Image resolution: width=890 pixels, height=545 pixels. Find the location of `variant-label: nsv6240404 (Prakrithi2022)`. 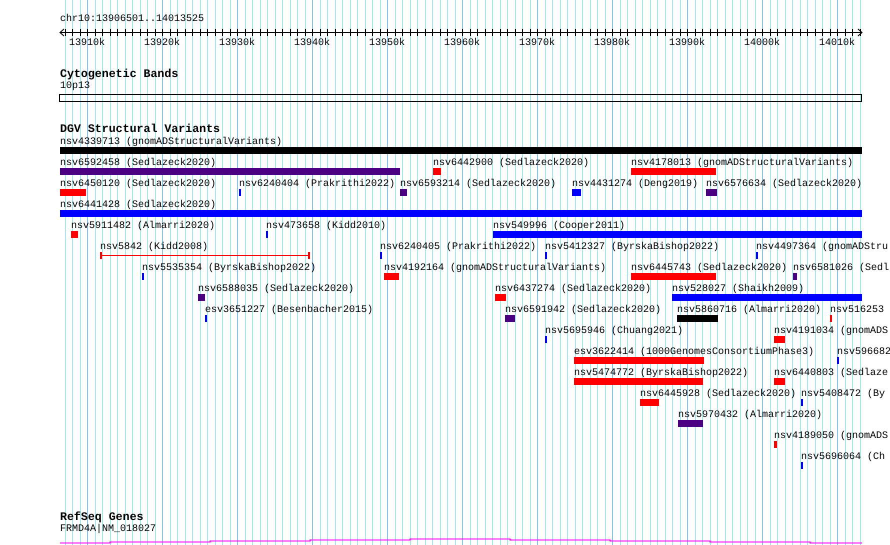

variant-label: nsv6240404 (Prakrithi2022) is located at coordinates (317, 184).